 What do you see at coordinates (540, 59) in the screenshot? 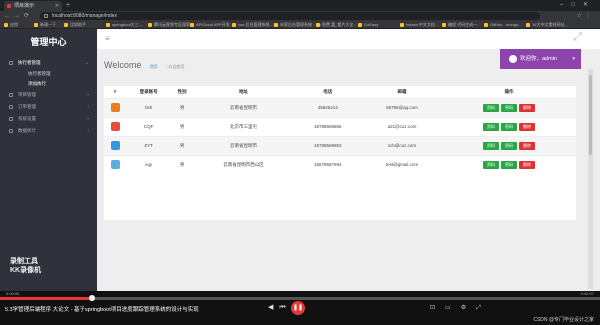
I see `user-menu: 欢迎你，admin ▾` at bounding box center [540, 59].